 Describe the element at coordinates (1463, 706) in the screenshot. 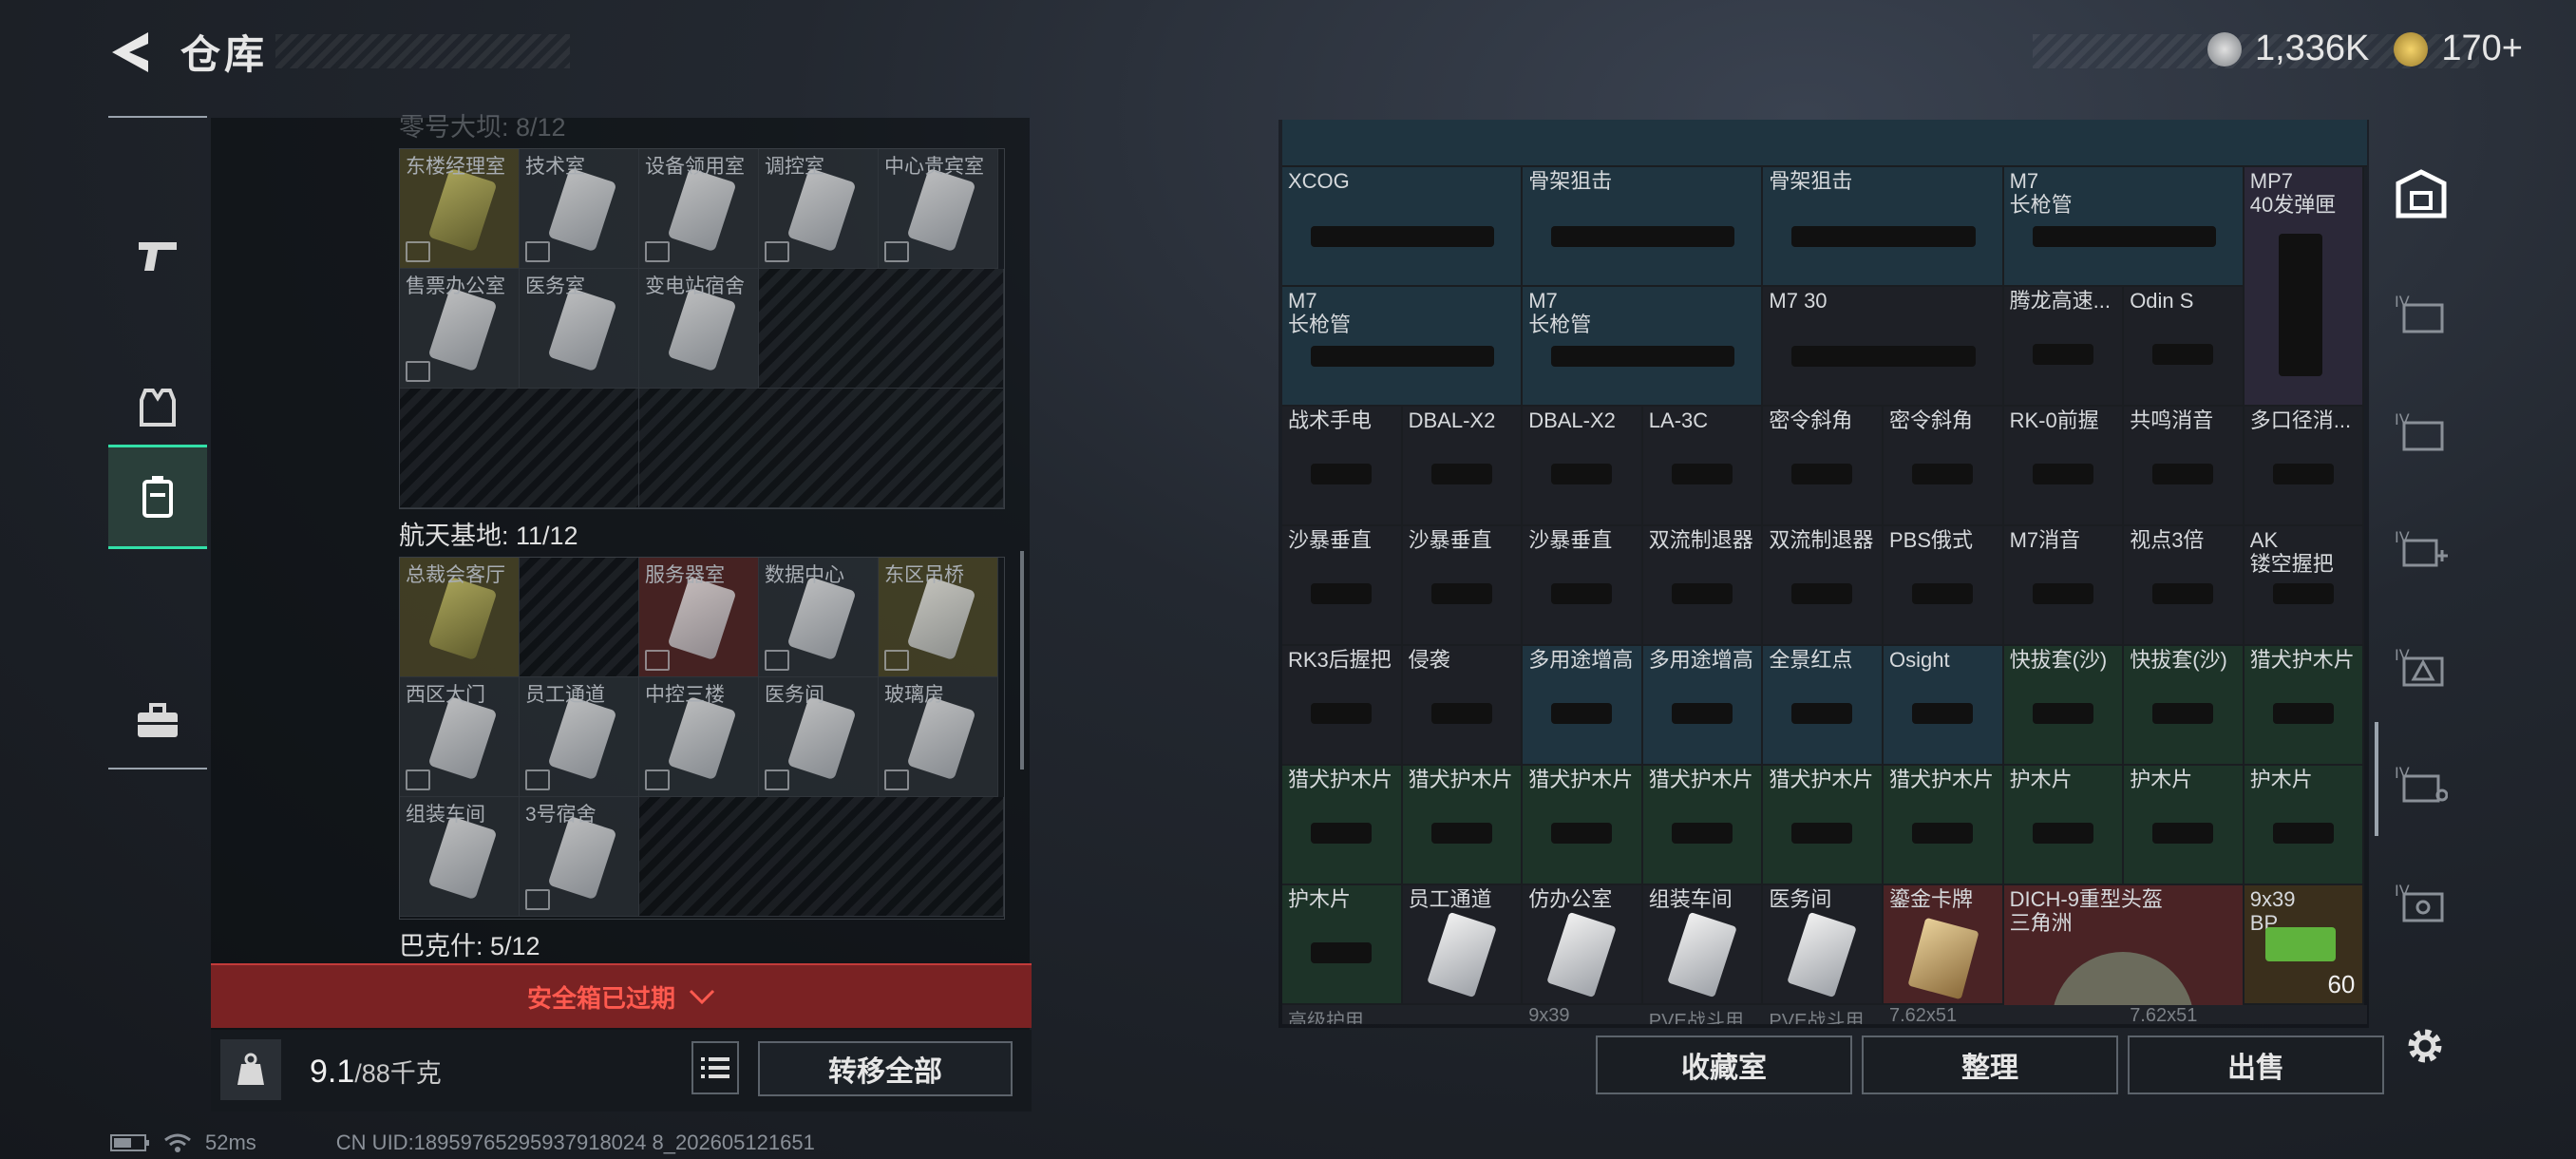

I see `stash-item: 侵袭` at that location.